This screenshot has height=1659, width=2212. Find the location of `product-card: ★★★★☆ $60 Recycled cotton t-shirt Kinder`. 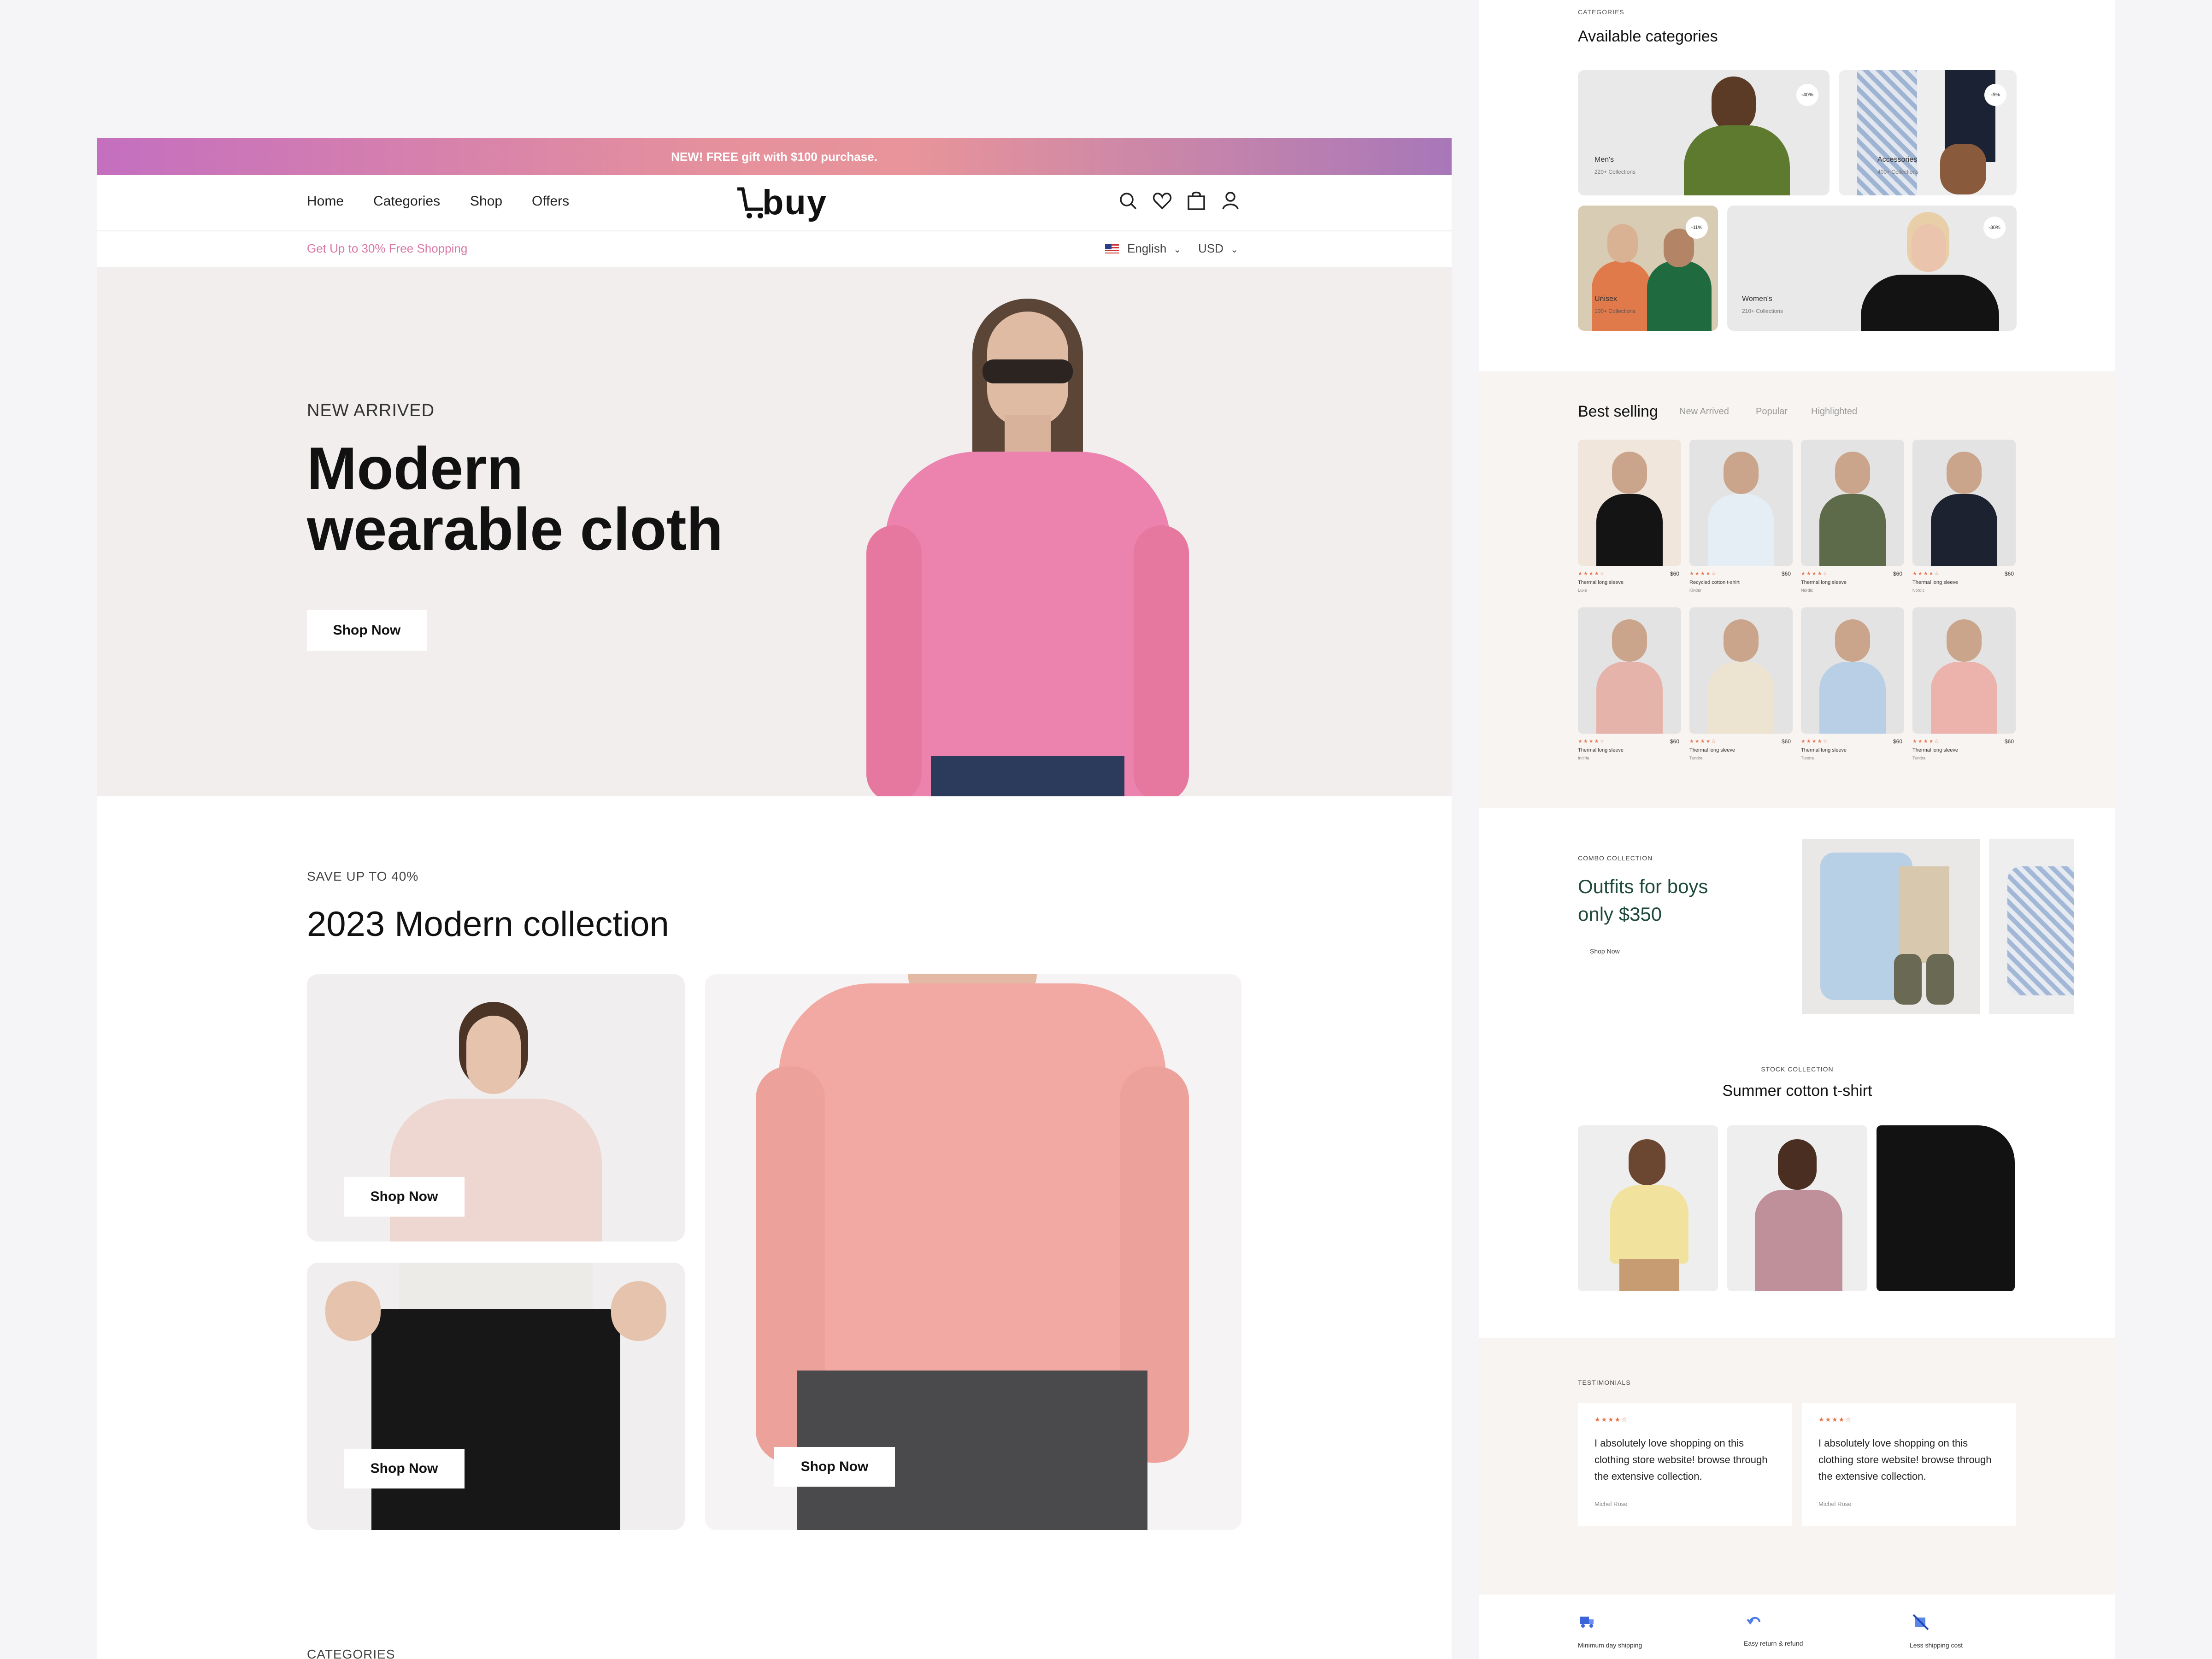

product-card: ★★★★☆ $60 Recycled cotton t-shirt Kinder is located at coordinates (1741, 518).